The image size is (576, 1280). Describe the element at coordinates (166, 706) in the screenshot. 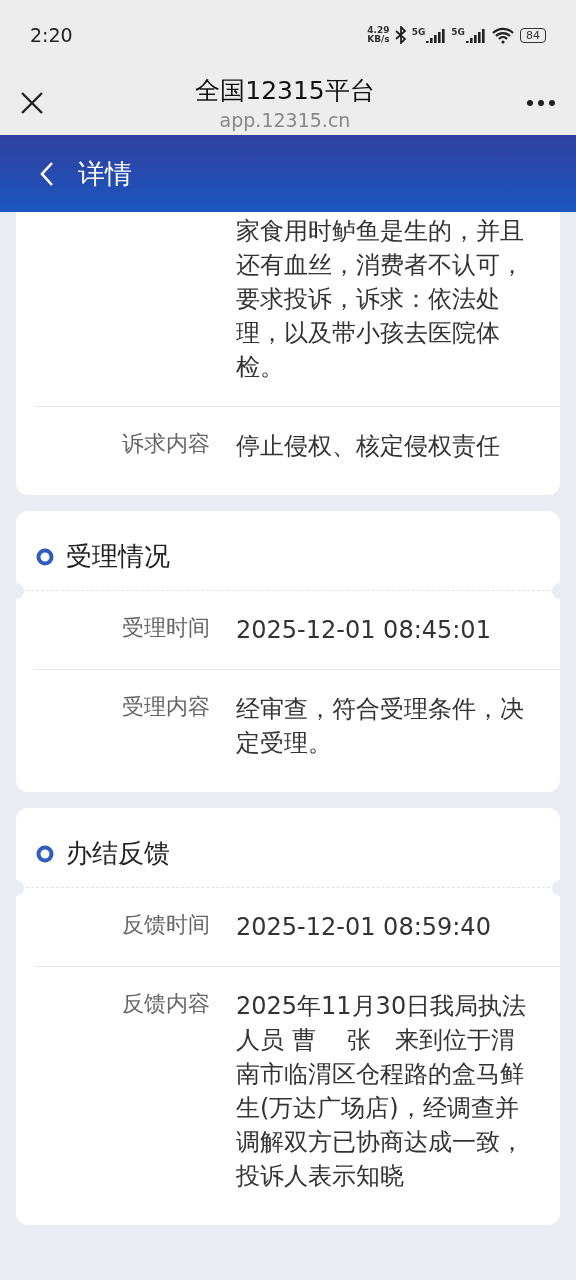

I see `field-label: 受理内容` at that location.